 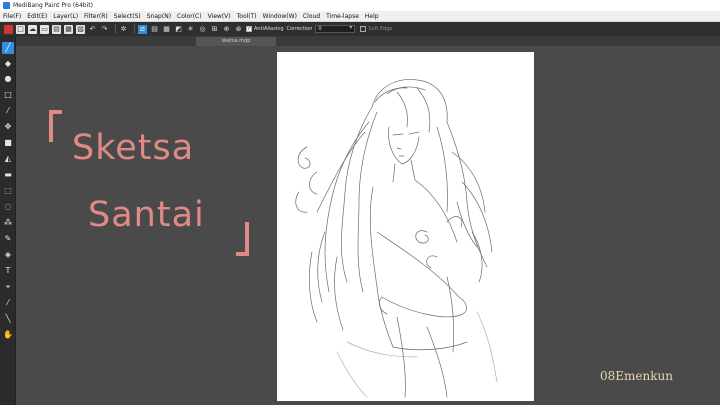 I want to click on menu-window: Window(W), so click(x=280, y=16).